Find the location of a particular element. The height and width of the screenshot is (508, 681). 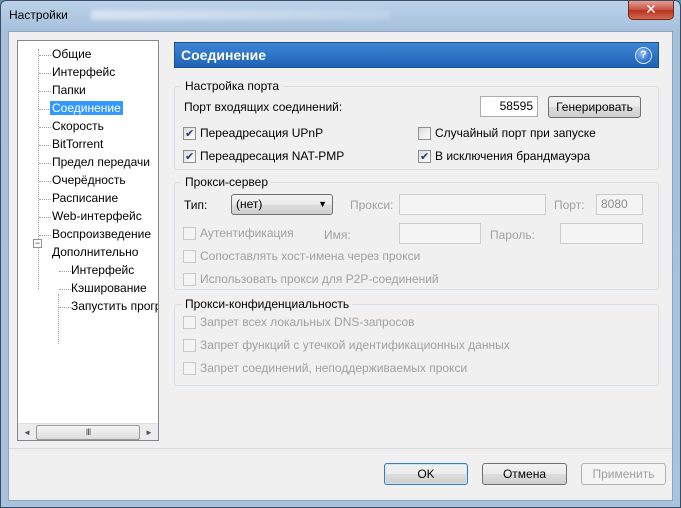

tree-horizontal-scrollbar: ◄ III ► is located at coordinates (88, 431).